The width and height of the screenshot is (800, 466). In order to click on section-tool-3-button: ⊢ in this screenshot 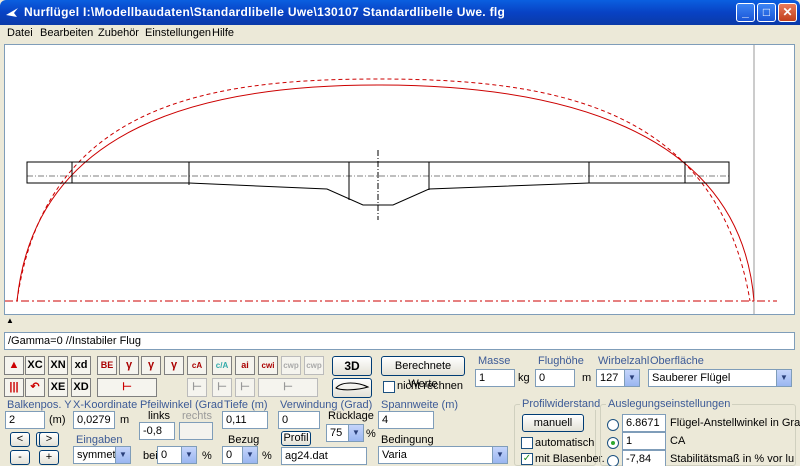, I will do `click(245, 387)`.